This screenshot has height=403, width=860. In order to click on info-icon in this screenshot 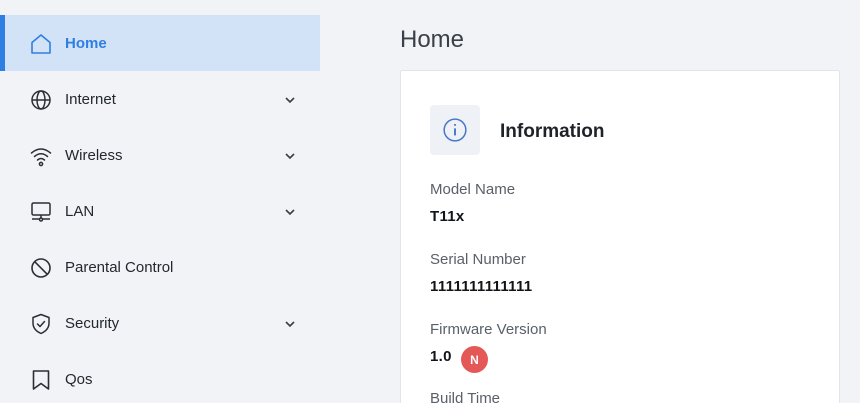, I will do `click(455, 130)`.